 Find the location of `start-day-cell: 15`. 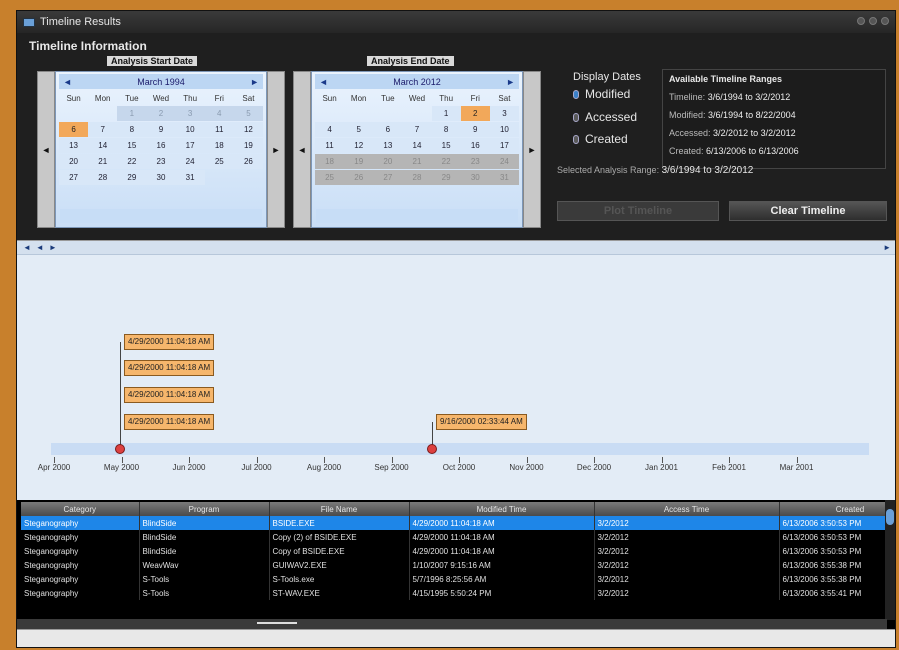

start-day-cell: 15 is located at coordinates (132, 145).